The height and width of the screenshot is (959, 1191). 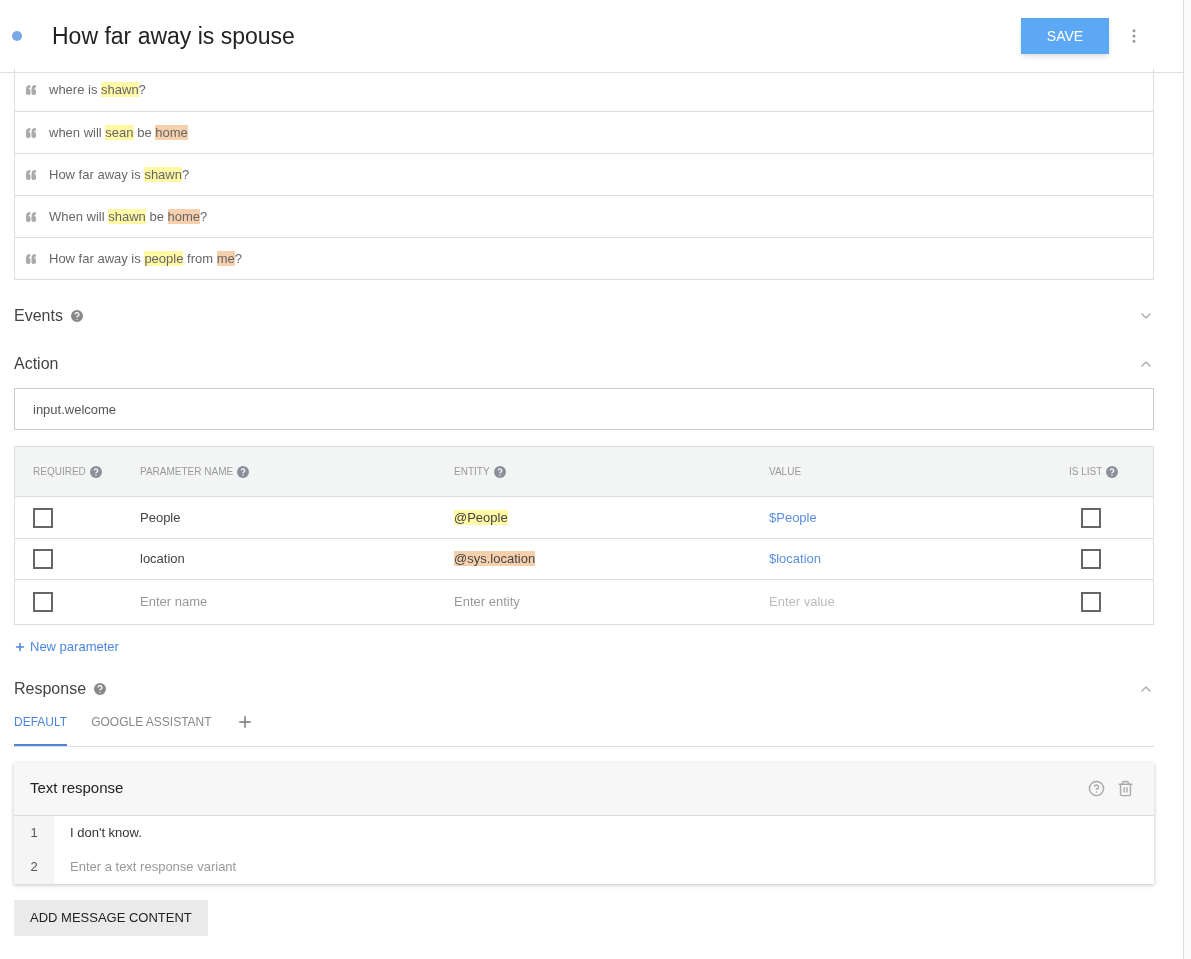 What do you see at coordinates (50, 688) in the screenshot?
I see `section-title: Response` at bounding box center [50, 688].